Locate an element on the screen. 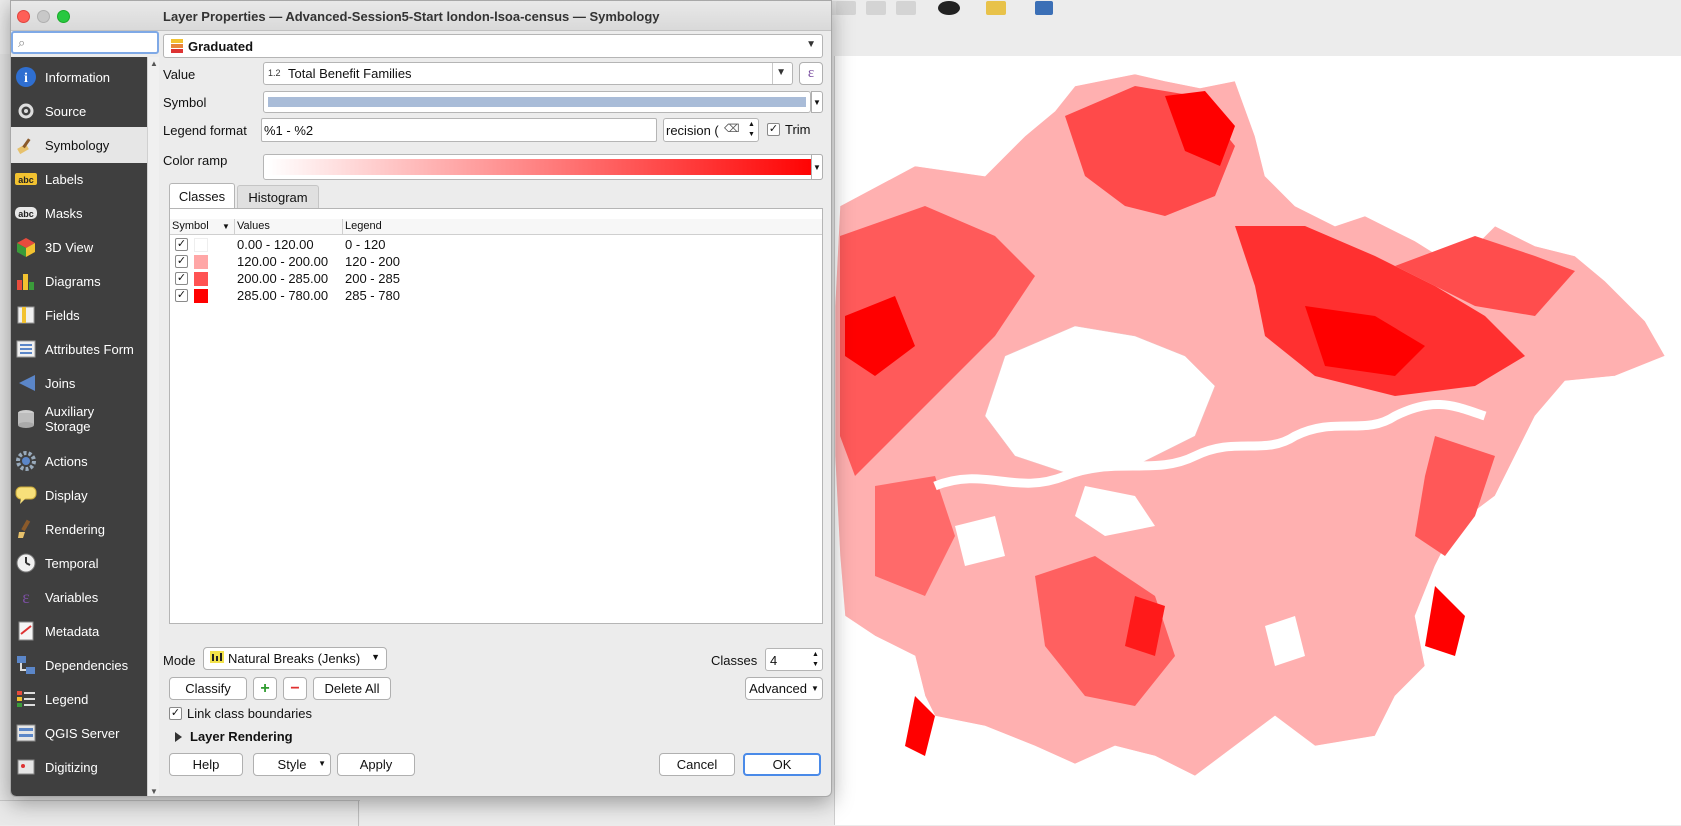  symbol-preview is located at coordinates (537, 102).